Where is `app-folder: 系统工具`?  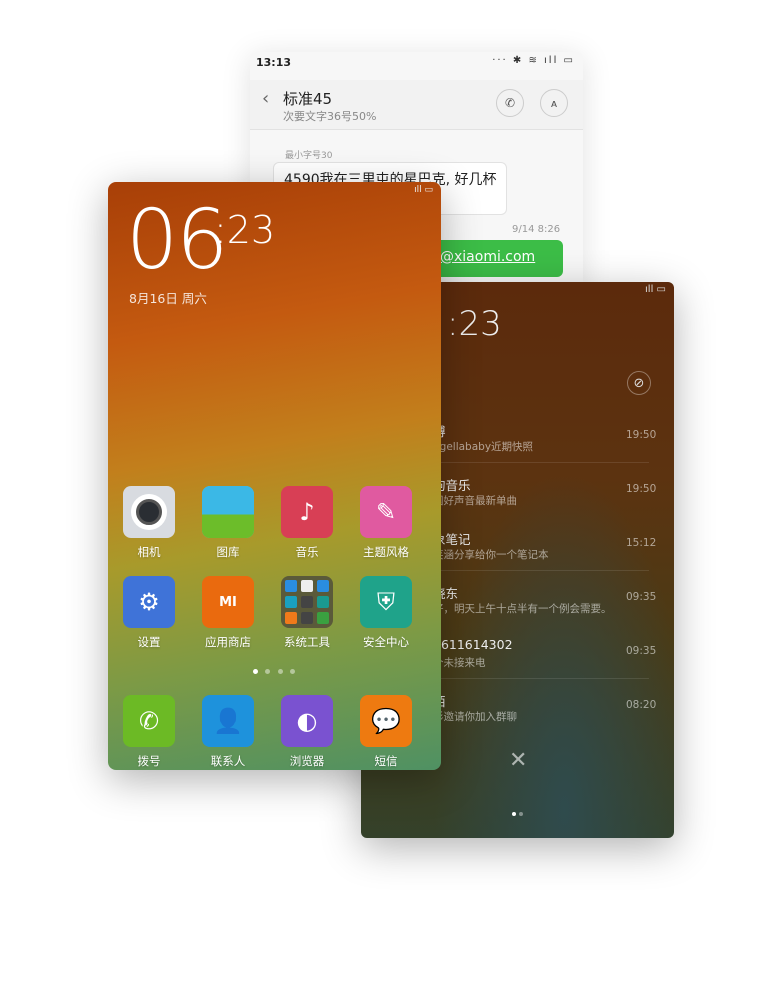
app-folder: 系统工具 is located at coordinates (307, 613).